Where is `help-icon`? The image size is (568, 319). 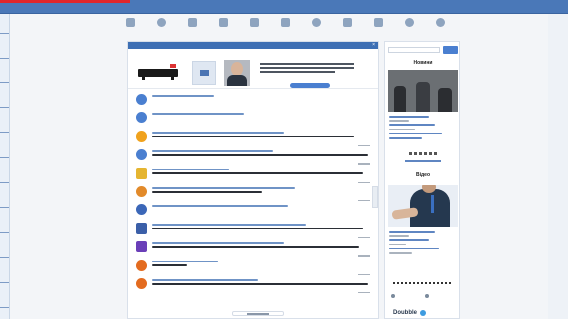
help-icon is located at coordinates (440, 22).